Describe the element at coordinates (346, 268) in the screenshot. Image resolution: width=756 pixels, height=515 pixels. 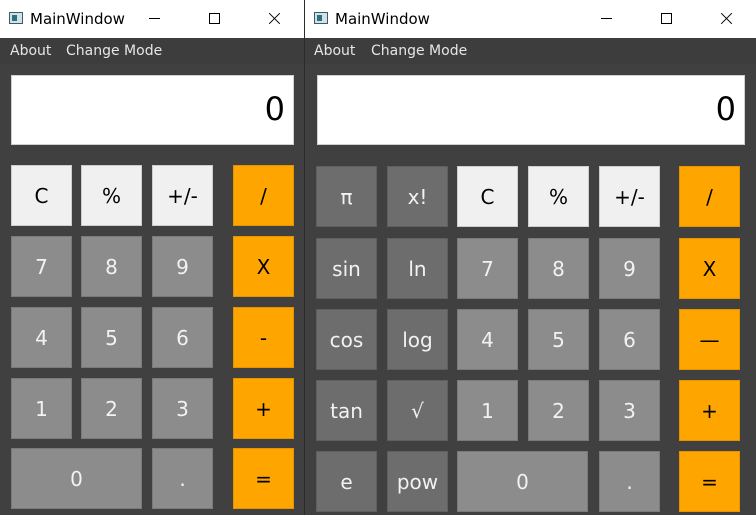
I see `sin-button: sin` at that location.